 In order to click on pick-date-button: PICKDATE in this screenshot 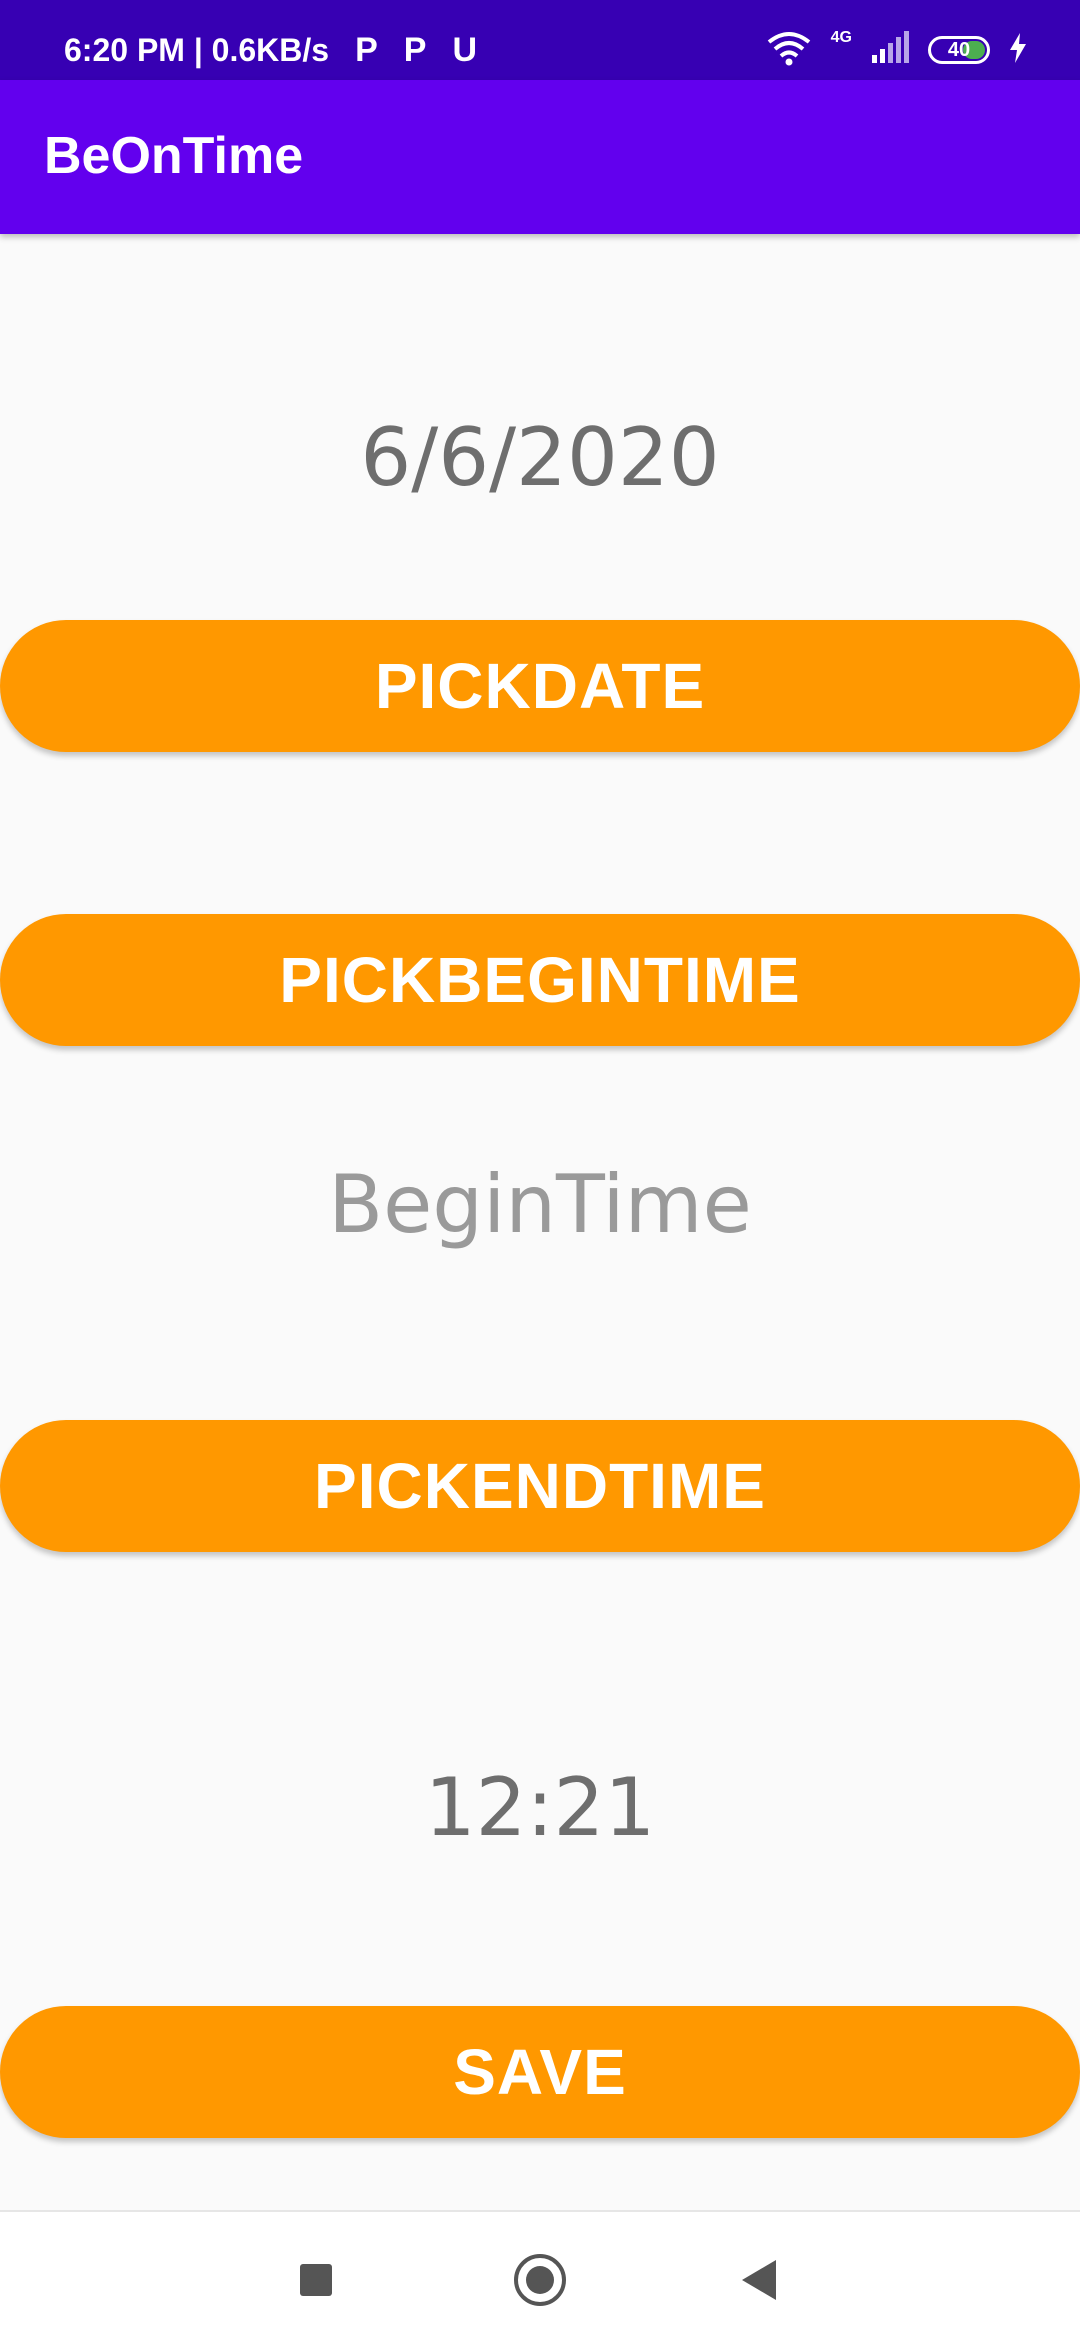, I will do `click(540, 686)`.